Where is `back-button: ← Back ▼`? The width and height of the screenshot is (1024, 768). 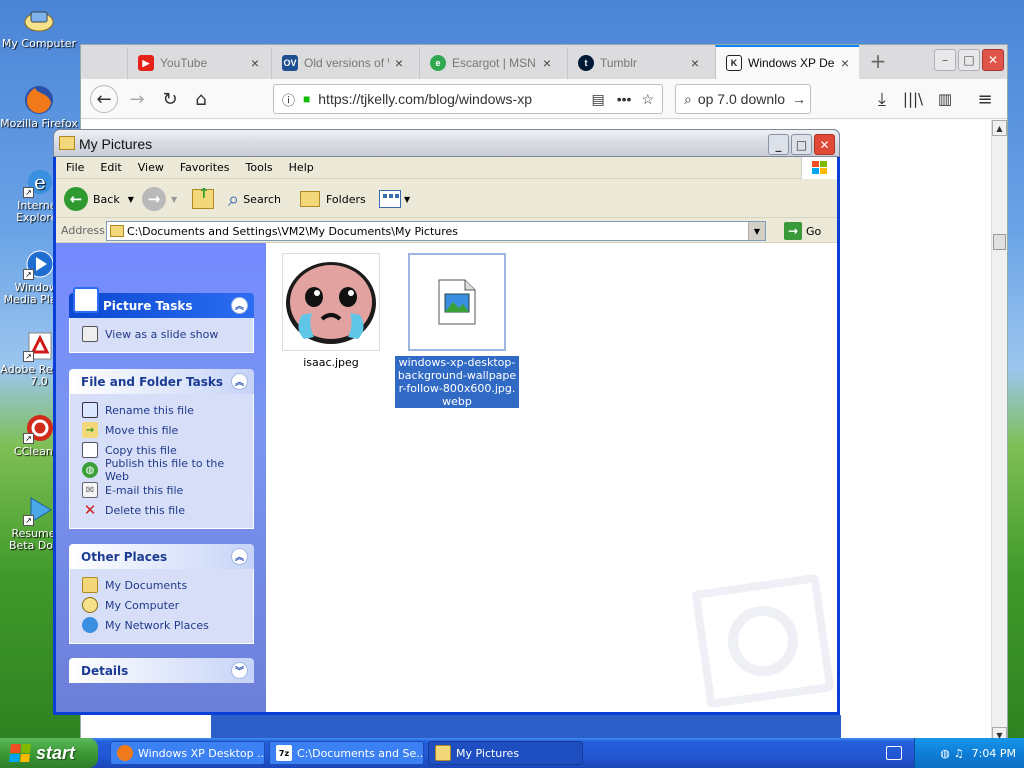 back-button: ← Back ▼ is located at coordinates (99, 199).